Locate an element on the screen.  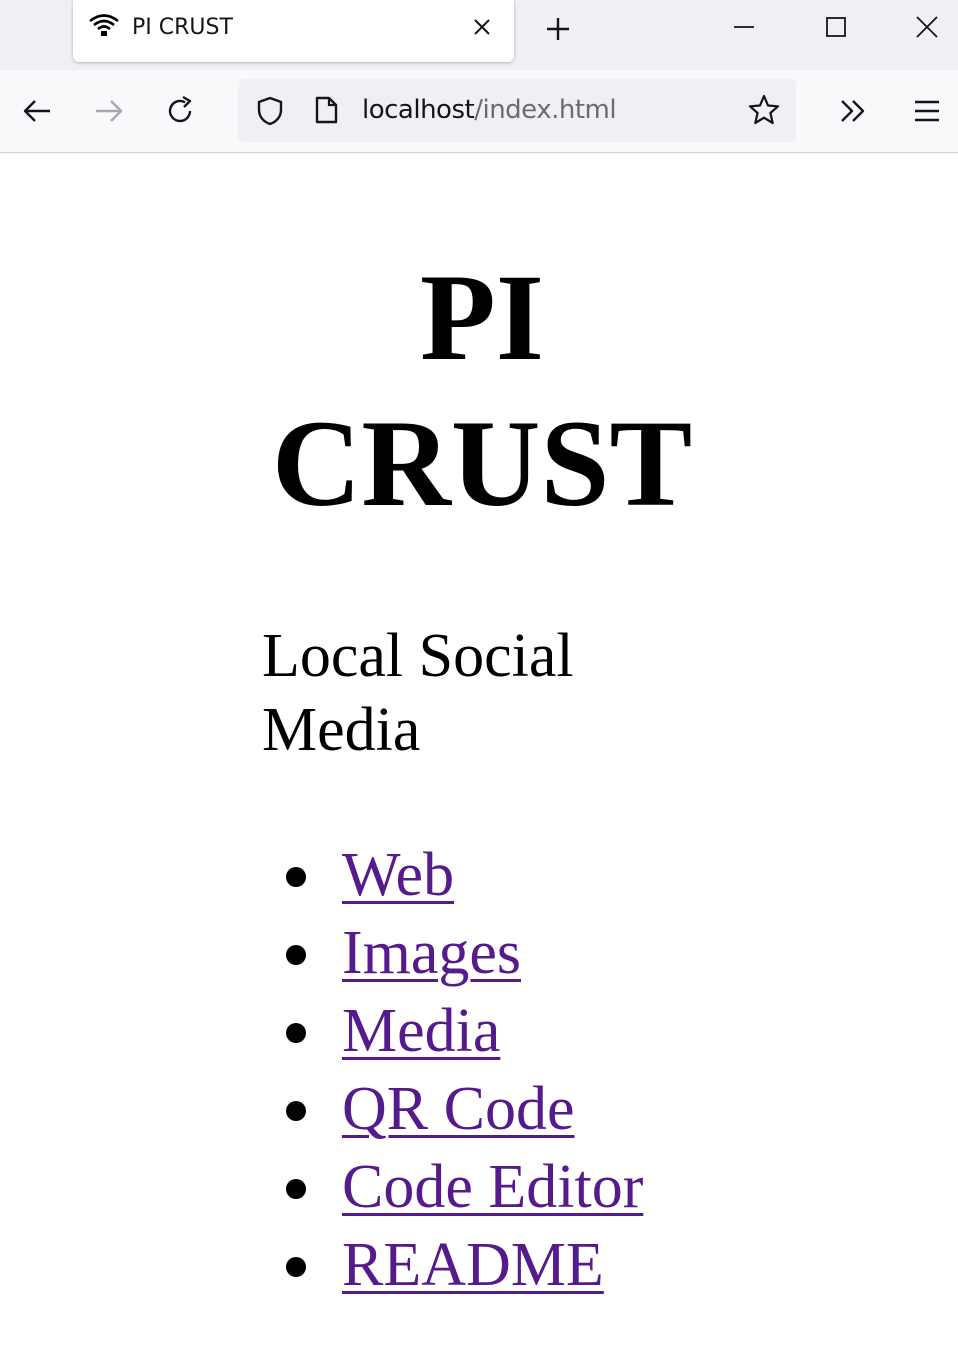
tab-title: PI CRUST is located at coordinates (182, 27).